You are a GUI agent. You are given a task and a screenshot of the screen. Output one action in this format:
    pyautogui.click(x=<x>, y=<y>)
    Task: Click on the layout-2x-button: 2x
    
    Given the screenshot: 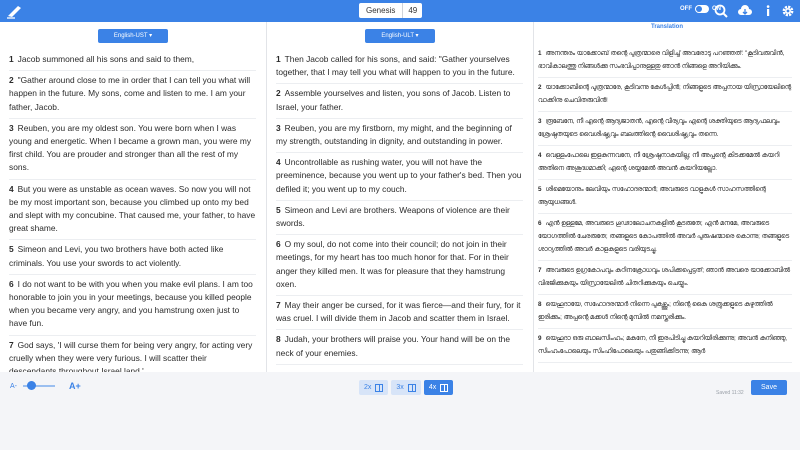 What is the action you would take?
    pyautogui.click(x=374, y=387)
    